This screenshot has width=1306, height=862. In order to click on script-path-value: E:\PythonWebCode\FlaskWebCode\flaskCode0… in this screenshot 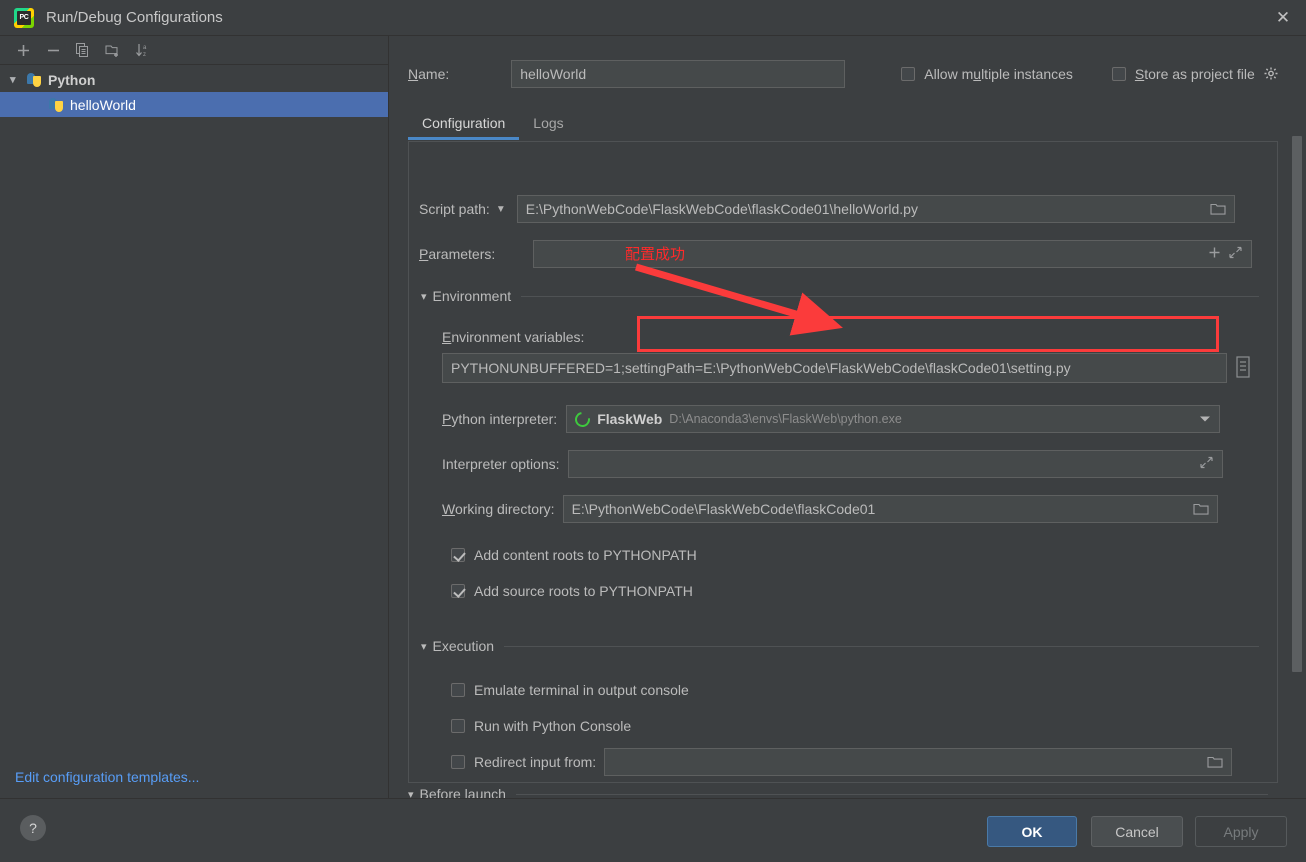, I will do `click(721, 209)`.